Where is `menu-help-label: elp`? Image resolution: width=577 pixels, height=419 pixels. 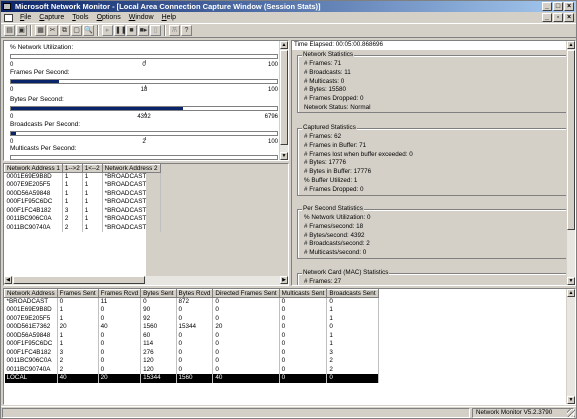 menu-help-label: elp is located at coordinates (171, 17).